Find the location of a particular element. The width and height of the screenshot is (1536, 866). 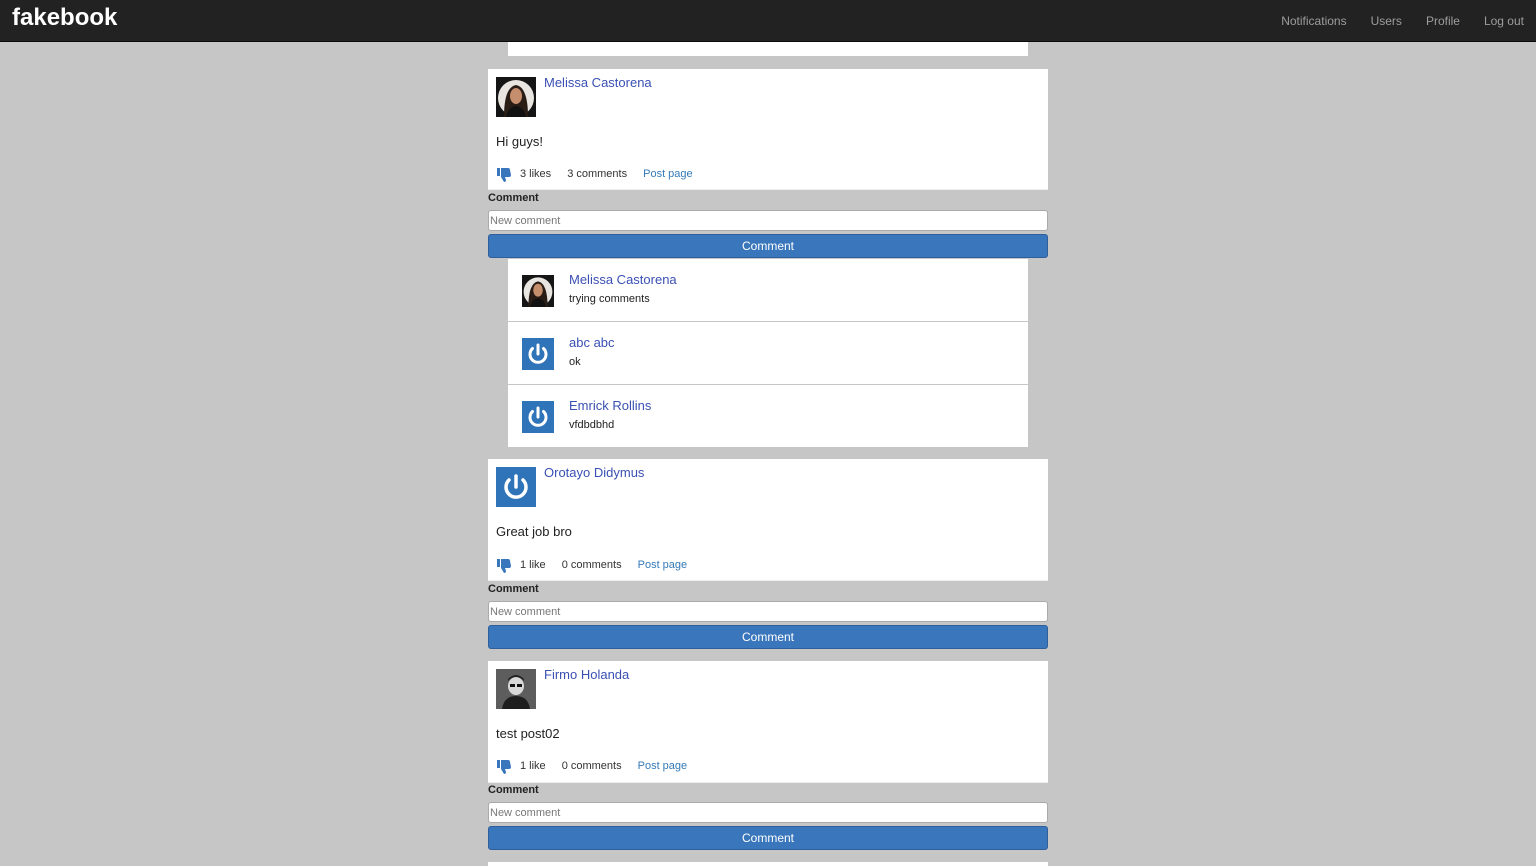

likes-count: 3 likes is located at coordinates (536, 174).